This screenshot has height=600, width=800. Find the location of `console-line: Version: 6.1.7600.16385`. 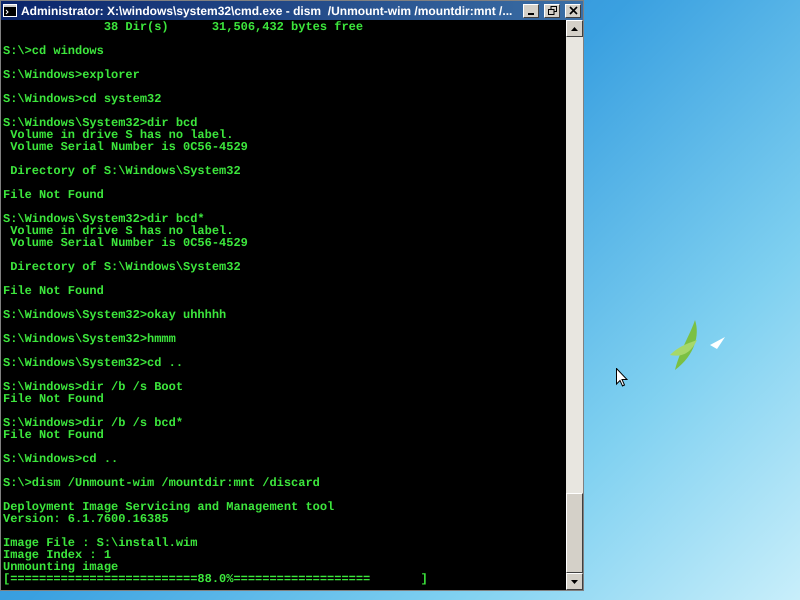

console-line: Version: 6.1.7600.16385 is located at coordinates (86, 519).